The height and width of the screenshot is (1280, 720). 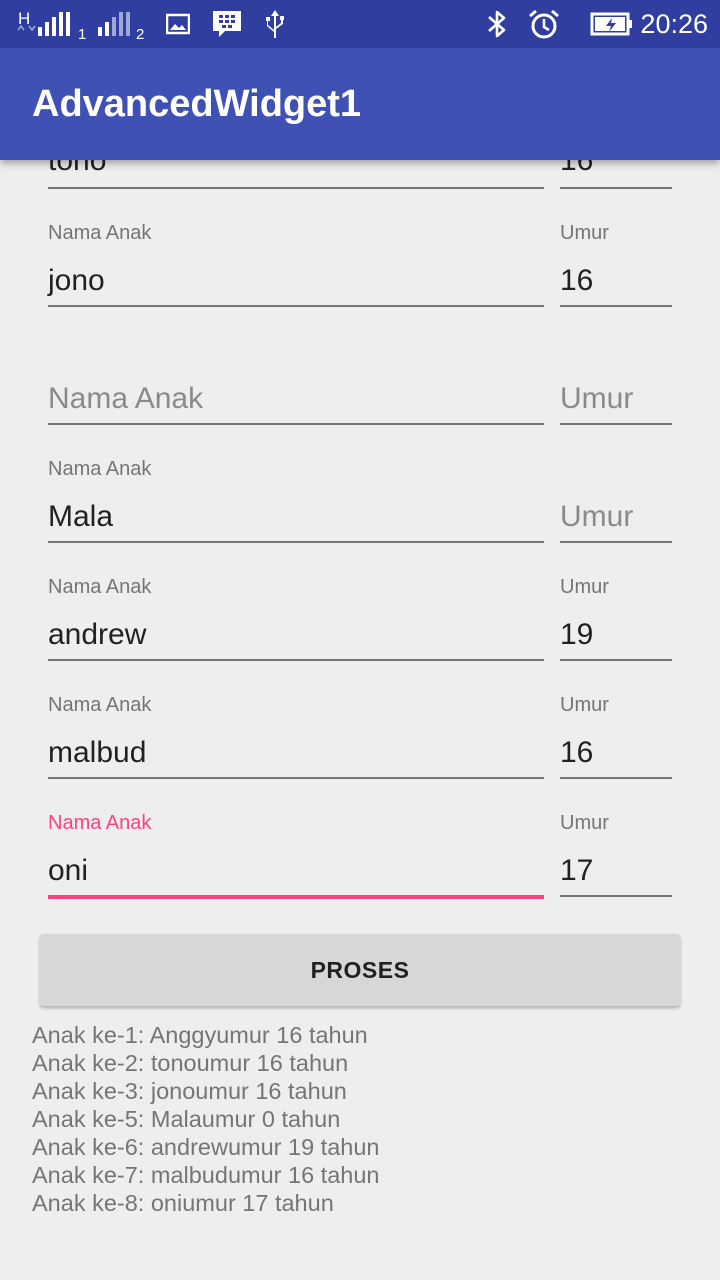 I want to click on app-title: AdvancedWidget1, so click(x=197, y=104).